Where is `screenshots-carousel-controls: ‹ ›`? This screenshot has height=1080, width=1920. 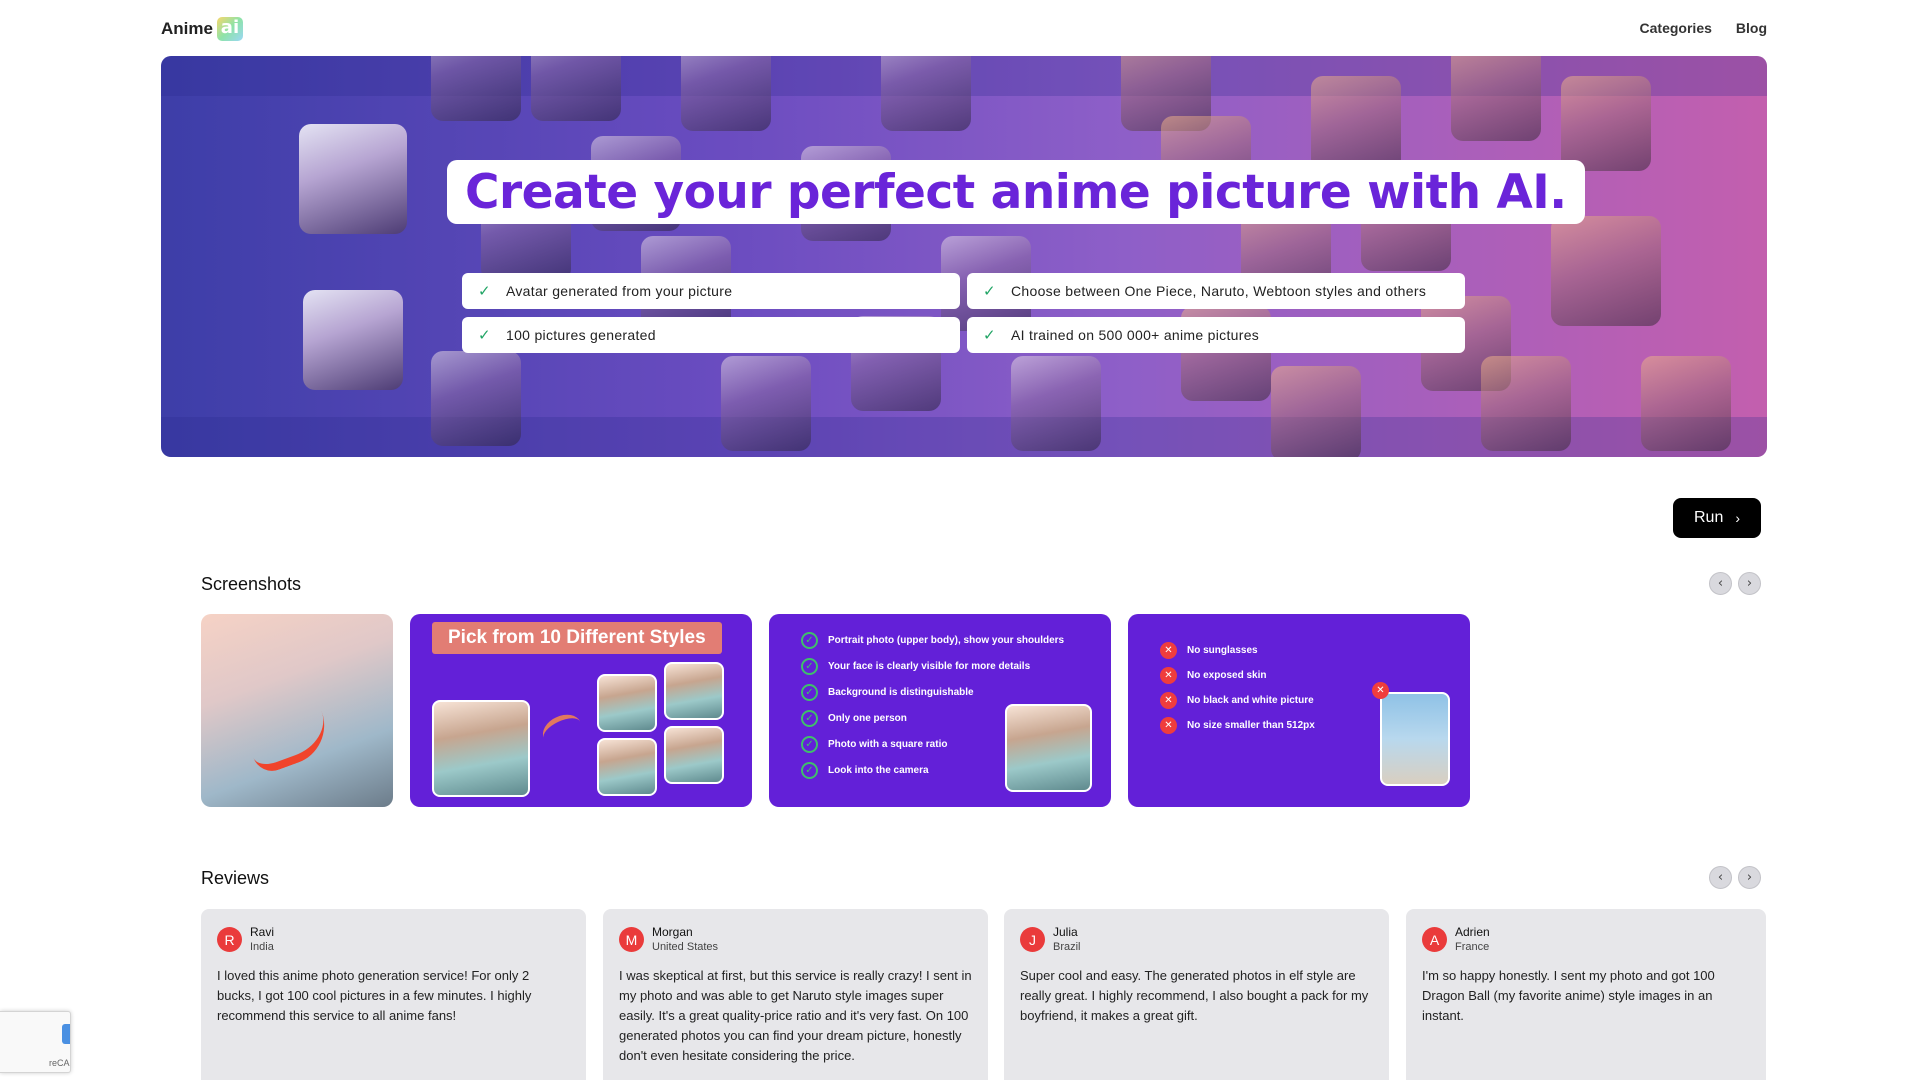
screenshots-carousel-controls: ‹ › is located at coordinates (1735, 583).